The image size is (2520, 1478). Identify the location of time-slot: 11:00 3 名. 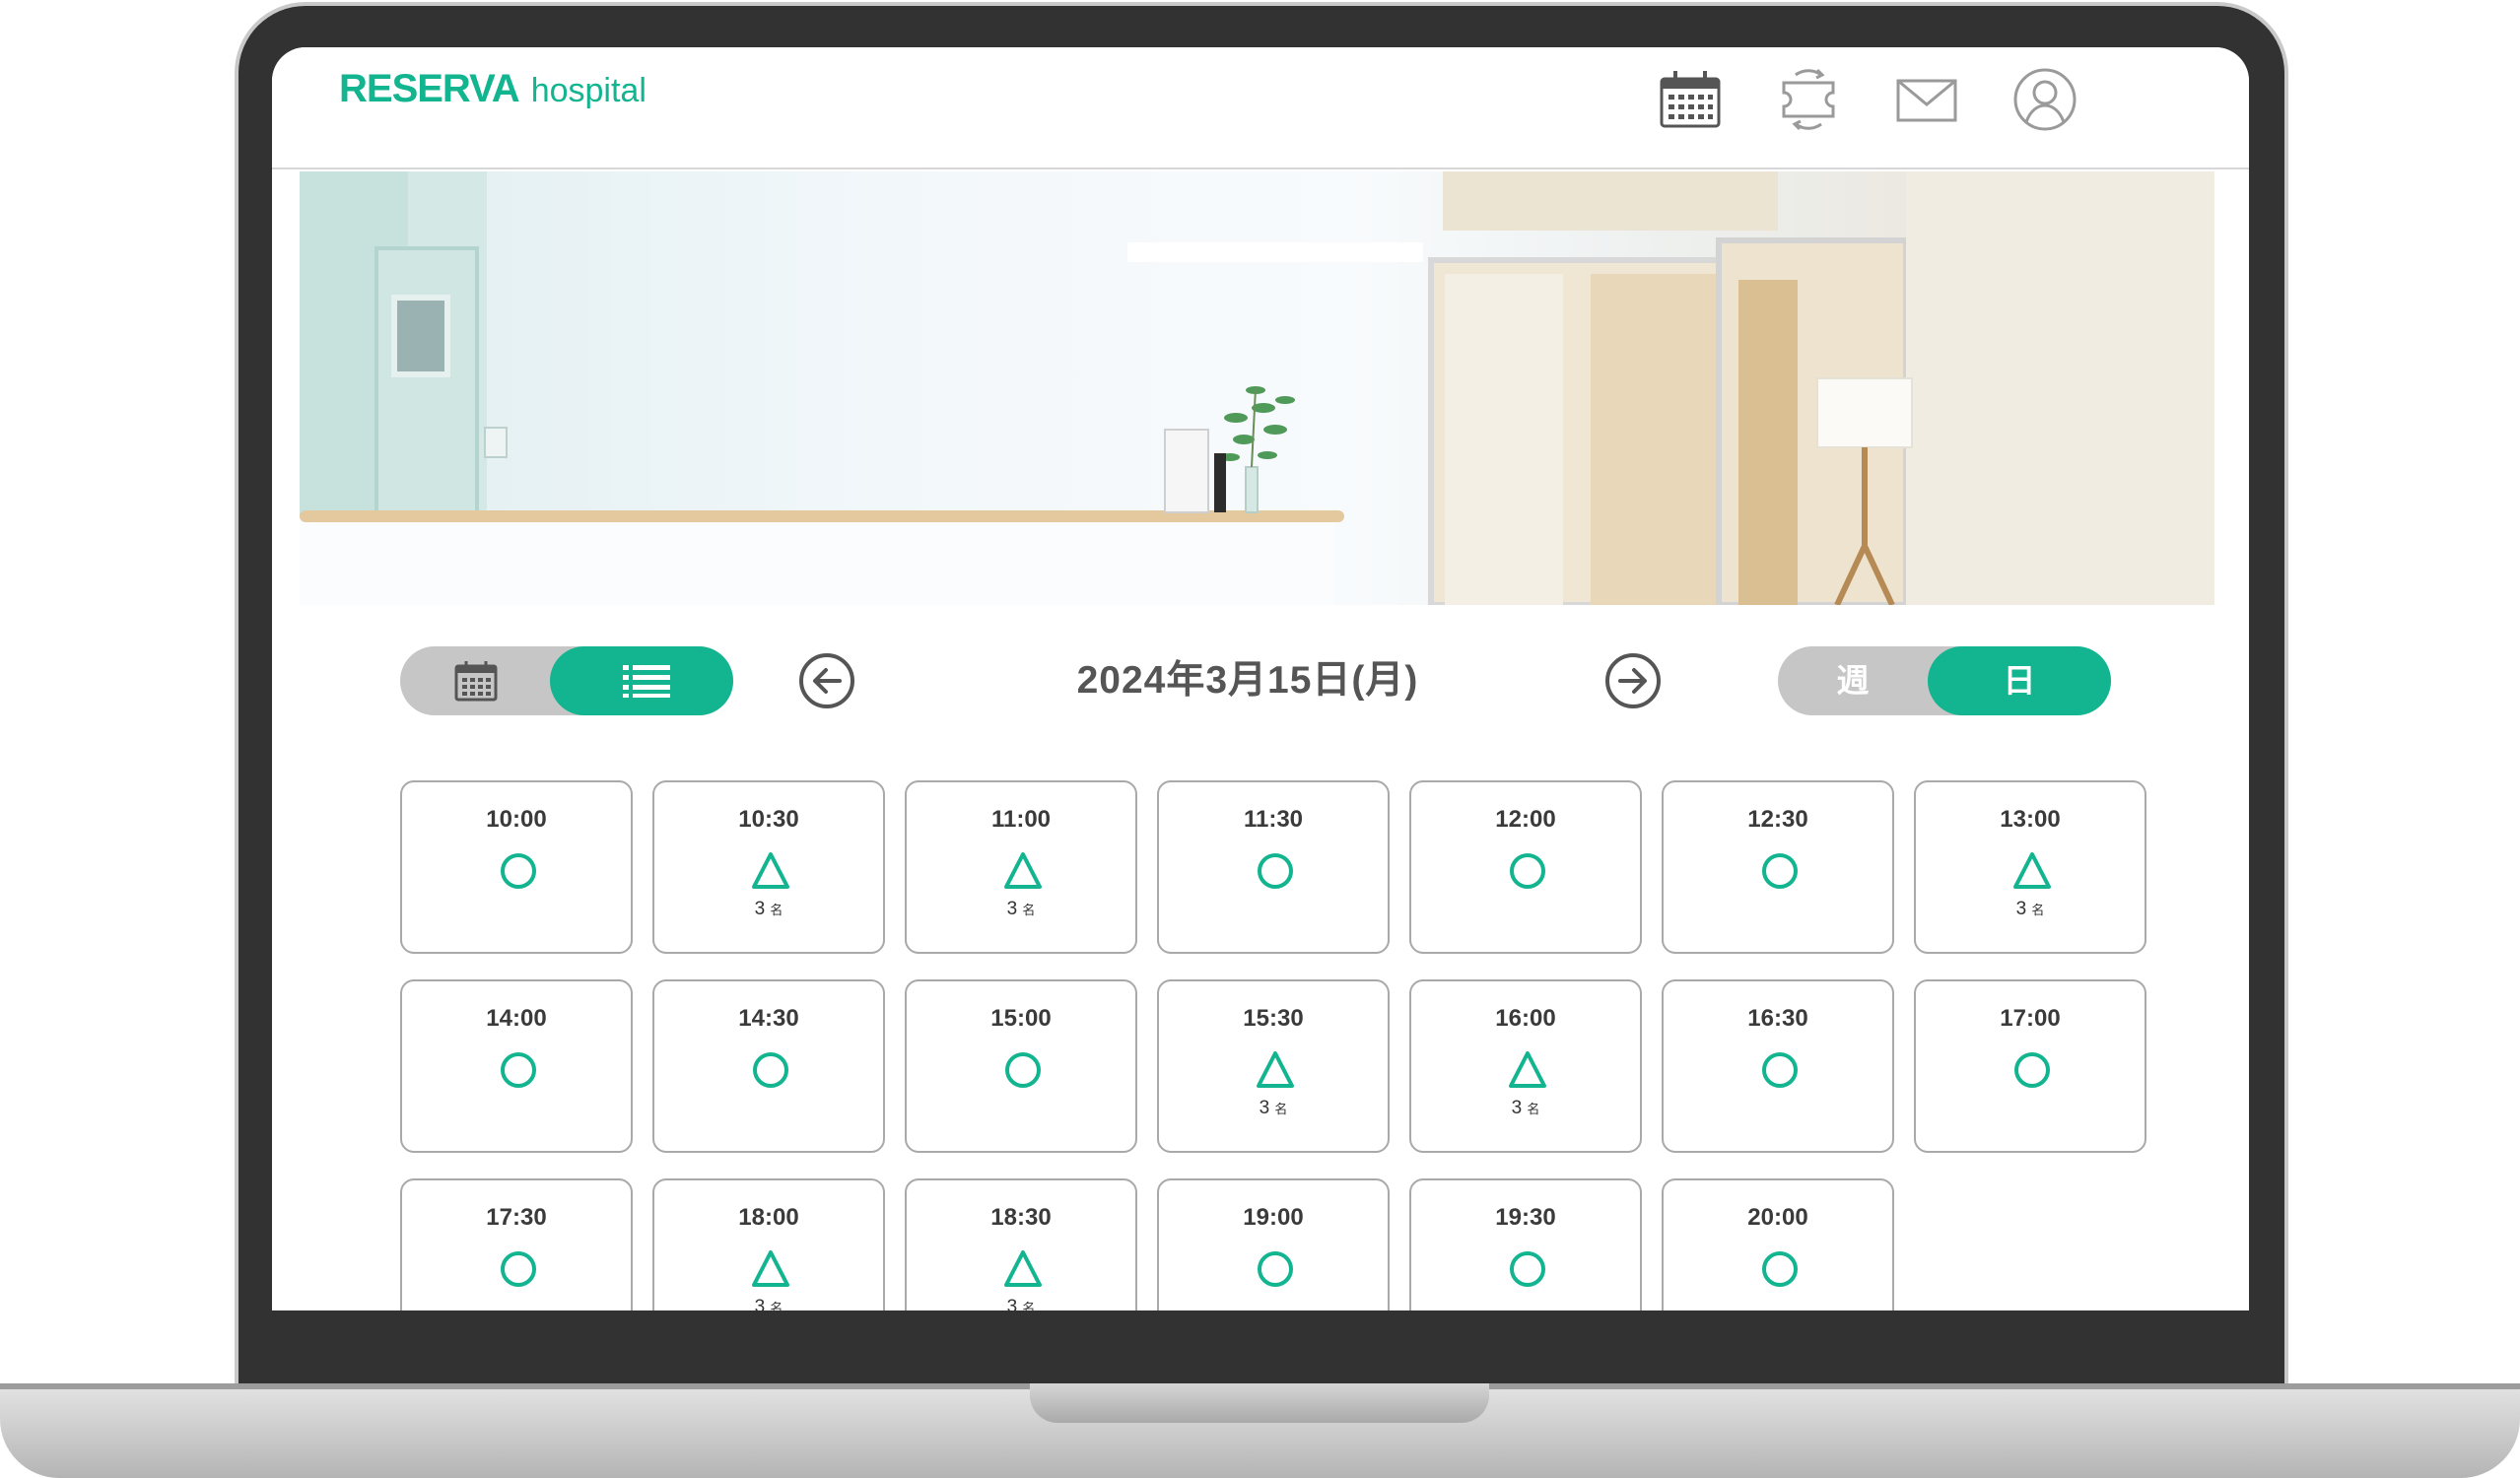
(1021, 867).